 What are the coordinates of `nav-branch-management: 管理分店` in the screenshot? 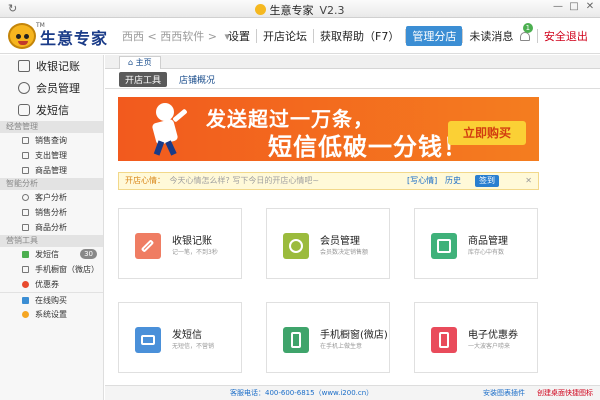 It's located at (434, 36).